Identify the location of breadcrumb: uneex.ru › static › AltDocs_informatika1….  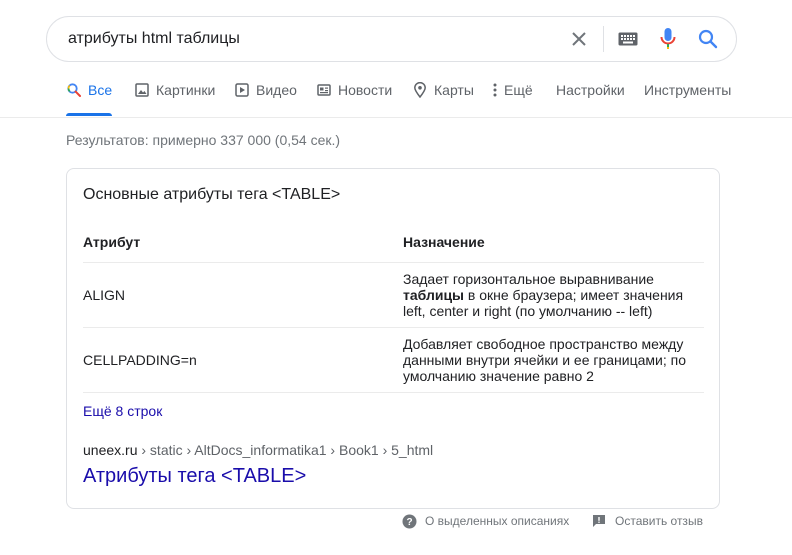
(258, 450).